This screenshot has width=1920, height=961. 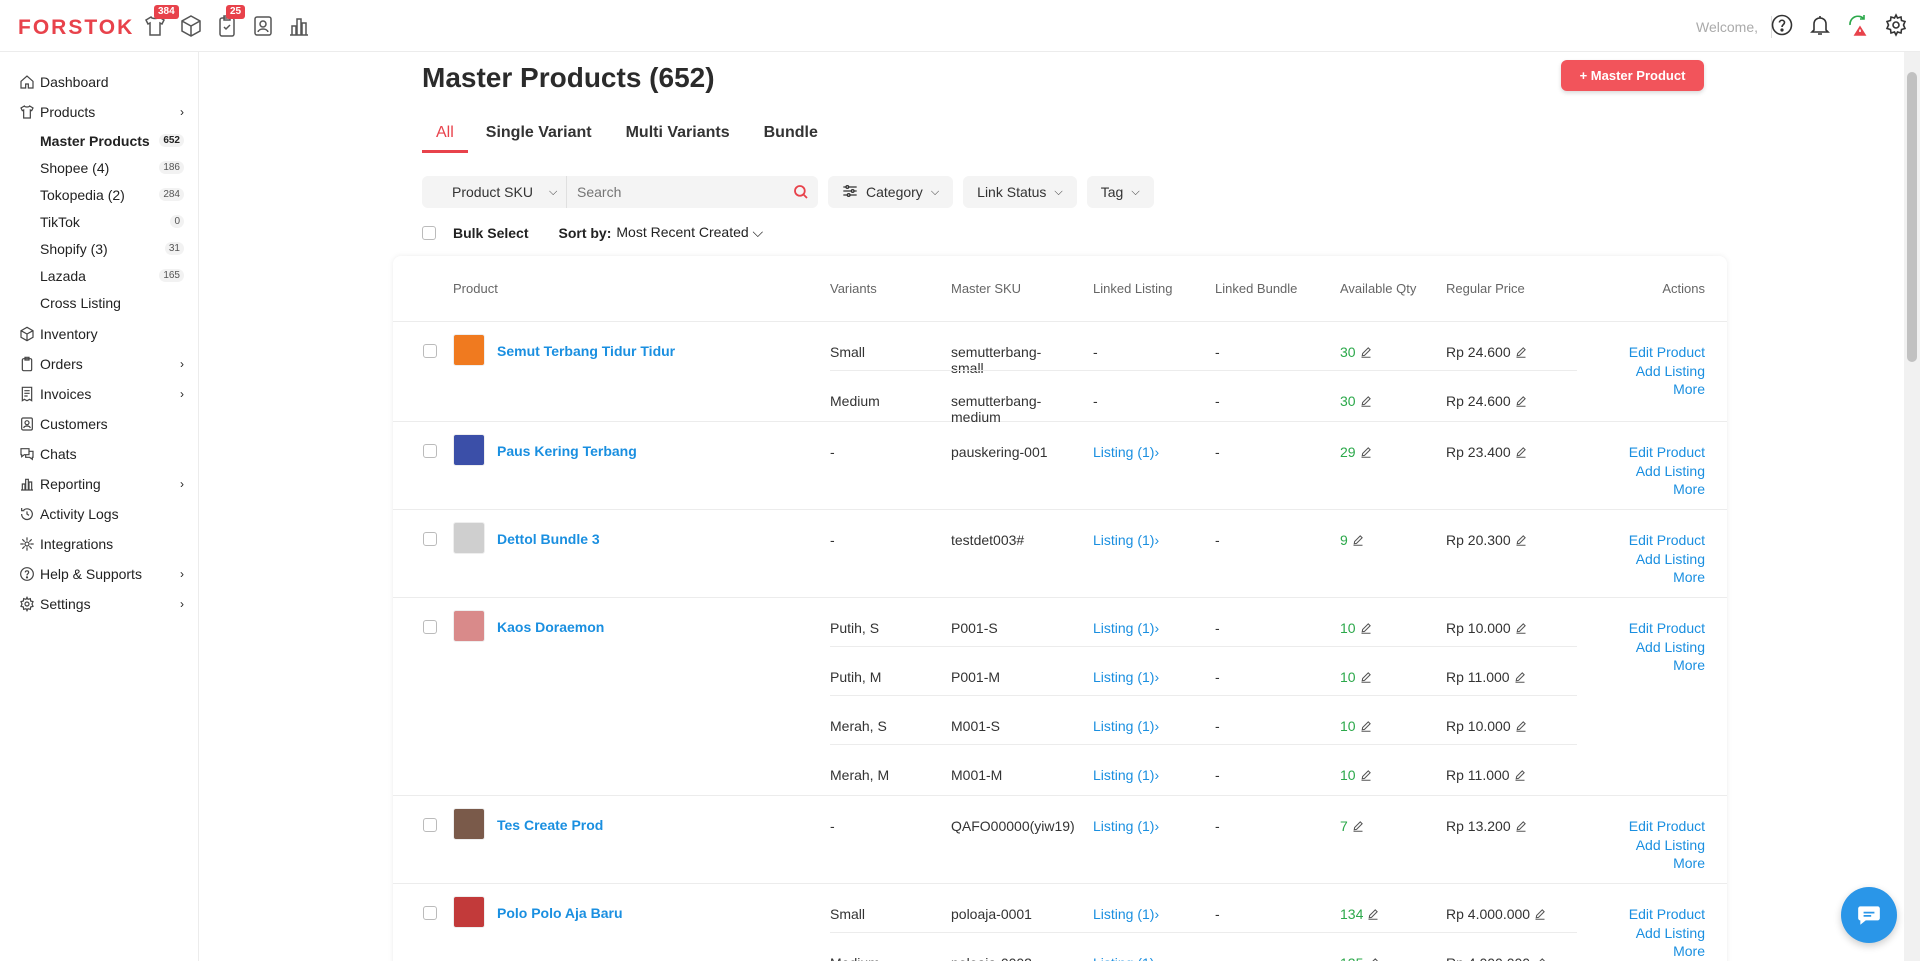 What do you see at coordinates (99, 194) in the screenshot?
I see `sidebar-sub-tokopedia: Tokopedia (2) 284` at bounding box center [99, 194].